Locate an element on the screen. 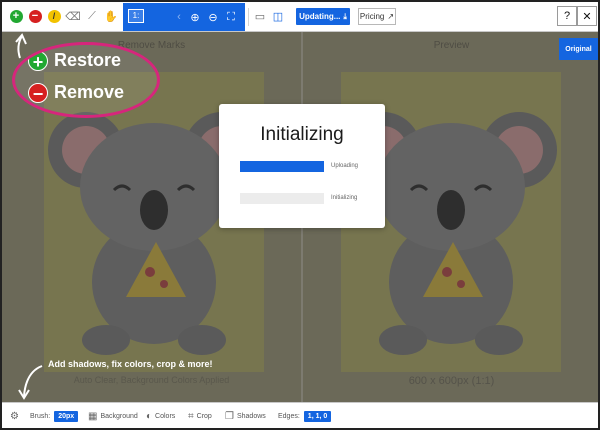  pricing-button: Pricing ↗ is located at coordinates (377, 16).